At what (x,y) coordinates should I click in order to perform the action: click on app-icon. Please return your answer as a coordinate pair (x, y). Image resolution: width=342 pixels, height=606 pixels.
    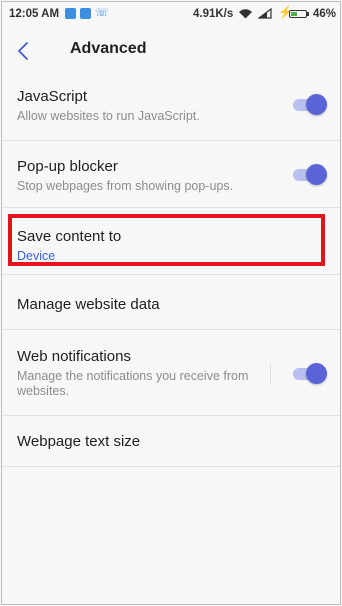
    Looking at the image, I should click on (70, 13).